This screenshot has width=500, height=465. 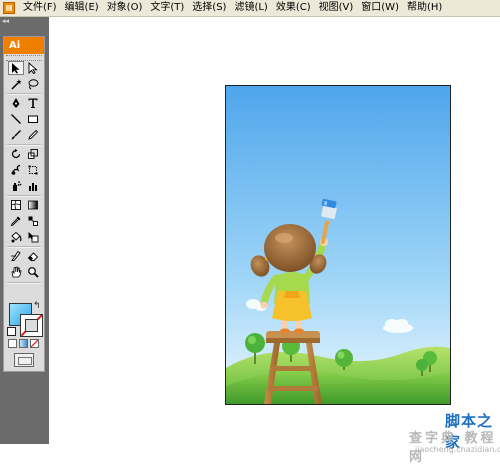 I want to click on zoom-tool-icon, so click(x=33, y=272).